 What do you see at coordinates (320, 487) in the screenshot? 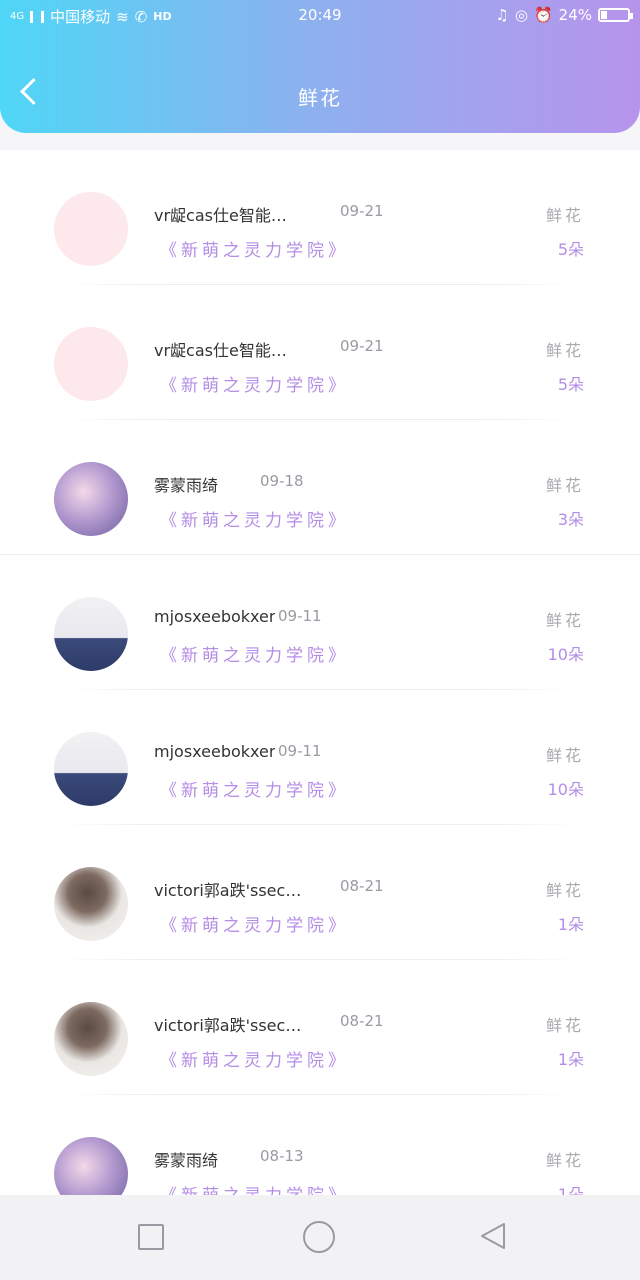
I see `list-item: 雾蒙雨绮 09-18 《新萌之灵力学院》 鲜花 3朵` at bounding box center [320, 487].